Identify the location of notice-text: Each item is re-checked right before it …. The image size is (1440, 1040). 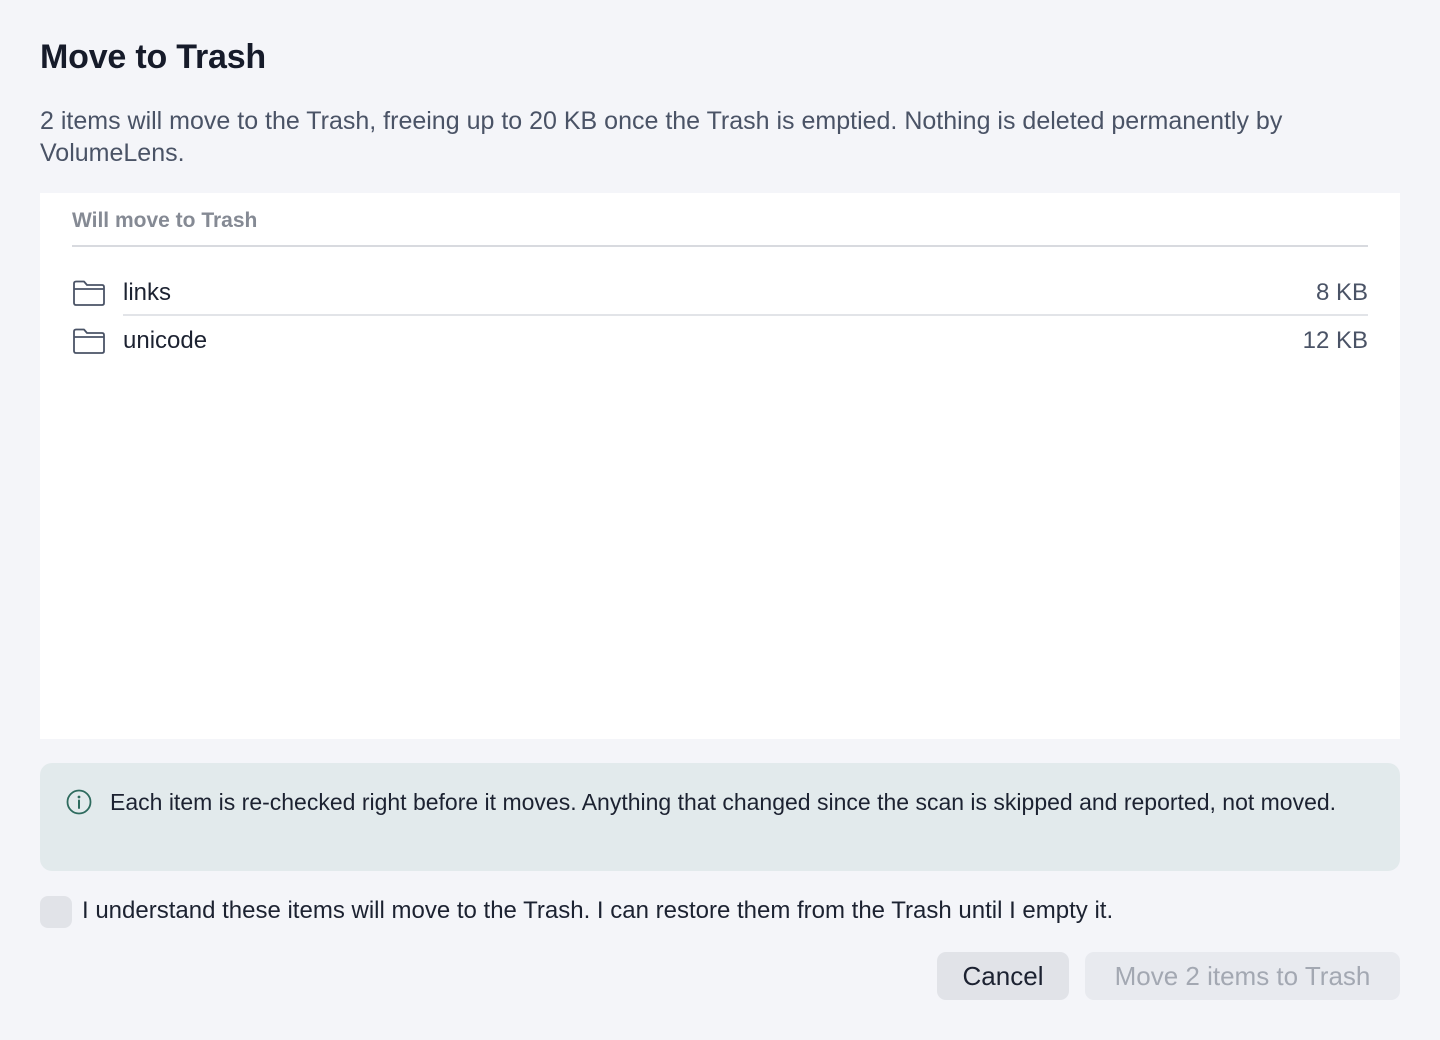
(723, 802).